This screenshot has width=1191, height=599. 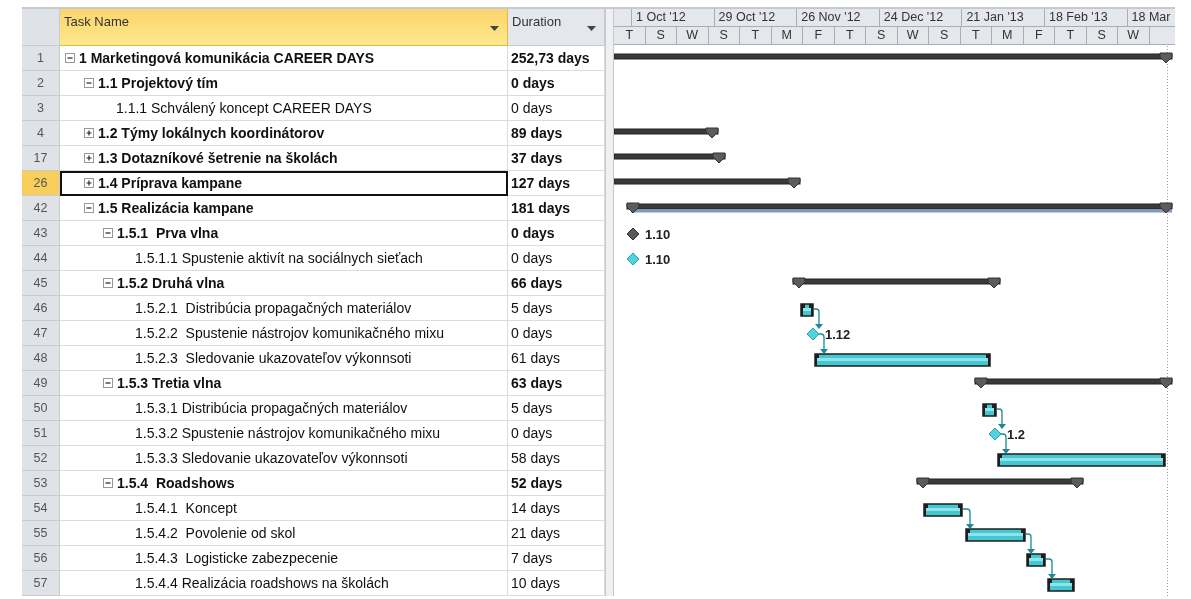 What do you see at coordinates (41, 58) in the screenshot?
I see `row-number: 1` at bounding box center [41, 58].